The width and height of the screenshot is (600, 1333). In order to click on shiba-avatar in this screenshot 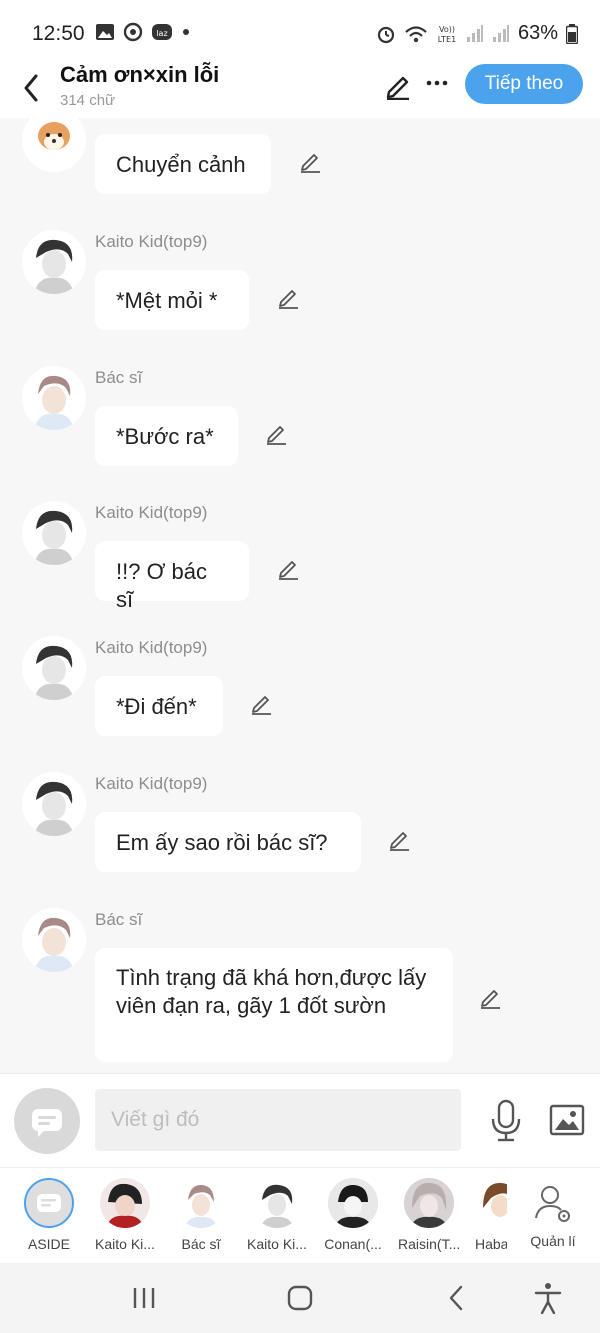, I will do `click(54, 145)`.